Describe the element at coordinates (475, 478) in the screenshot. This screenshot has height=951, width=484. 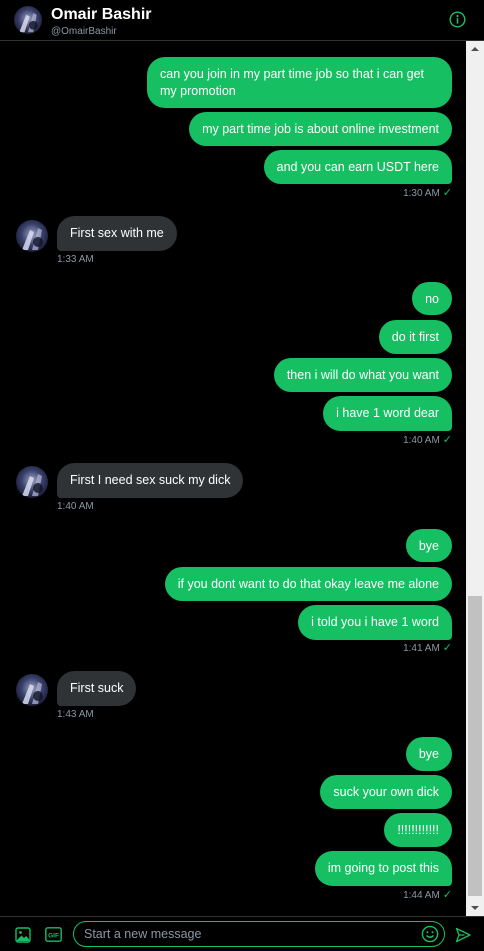
I see `scrollbar` at that location.